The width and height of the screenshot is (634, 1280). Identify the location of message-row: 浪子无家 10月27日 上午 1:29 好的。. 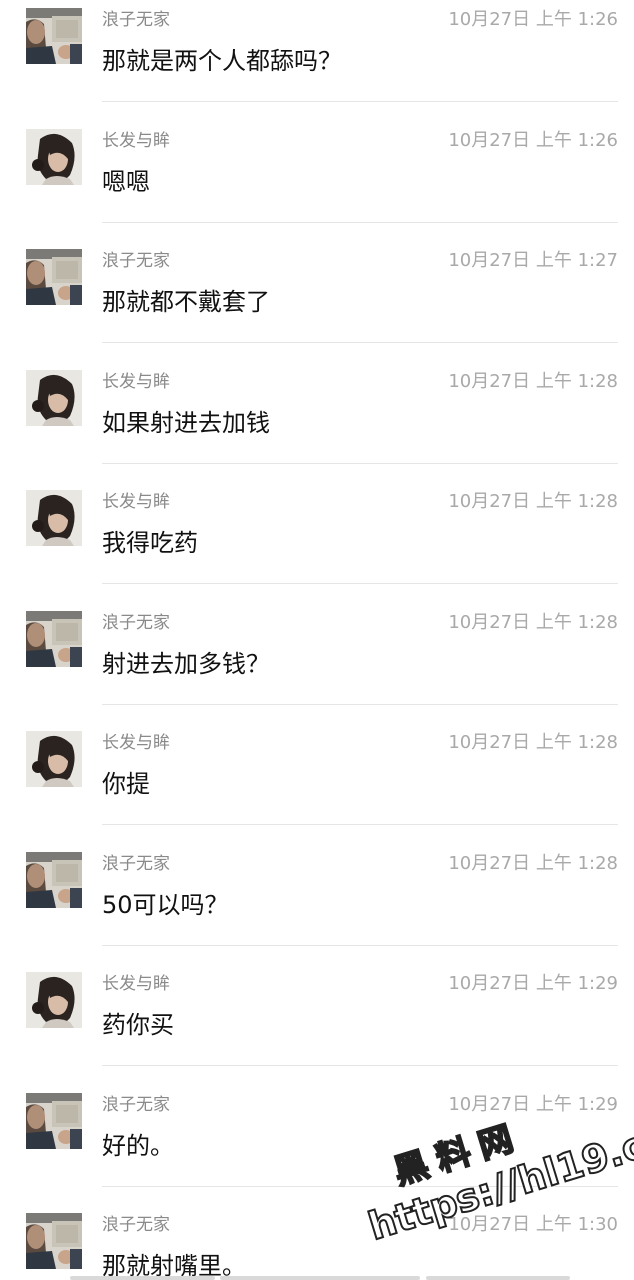
(317, 1145).